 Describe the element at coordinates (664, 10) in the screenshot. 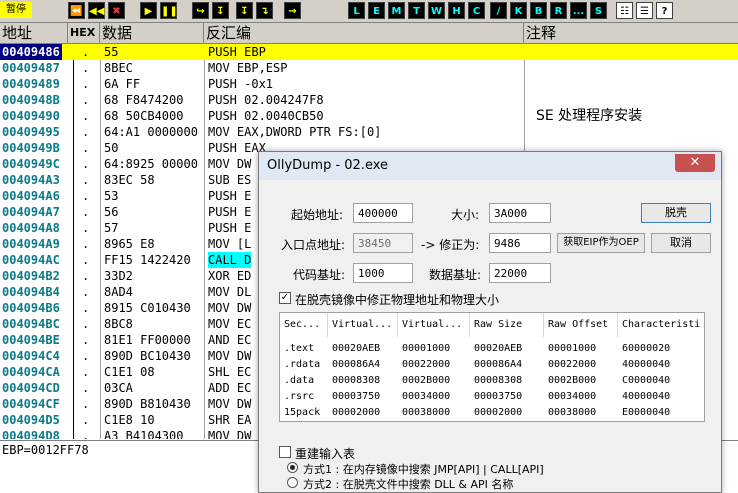

I see `help-icon: ?` at that location.